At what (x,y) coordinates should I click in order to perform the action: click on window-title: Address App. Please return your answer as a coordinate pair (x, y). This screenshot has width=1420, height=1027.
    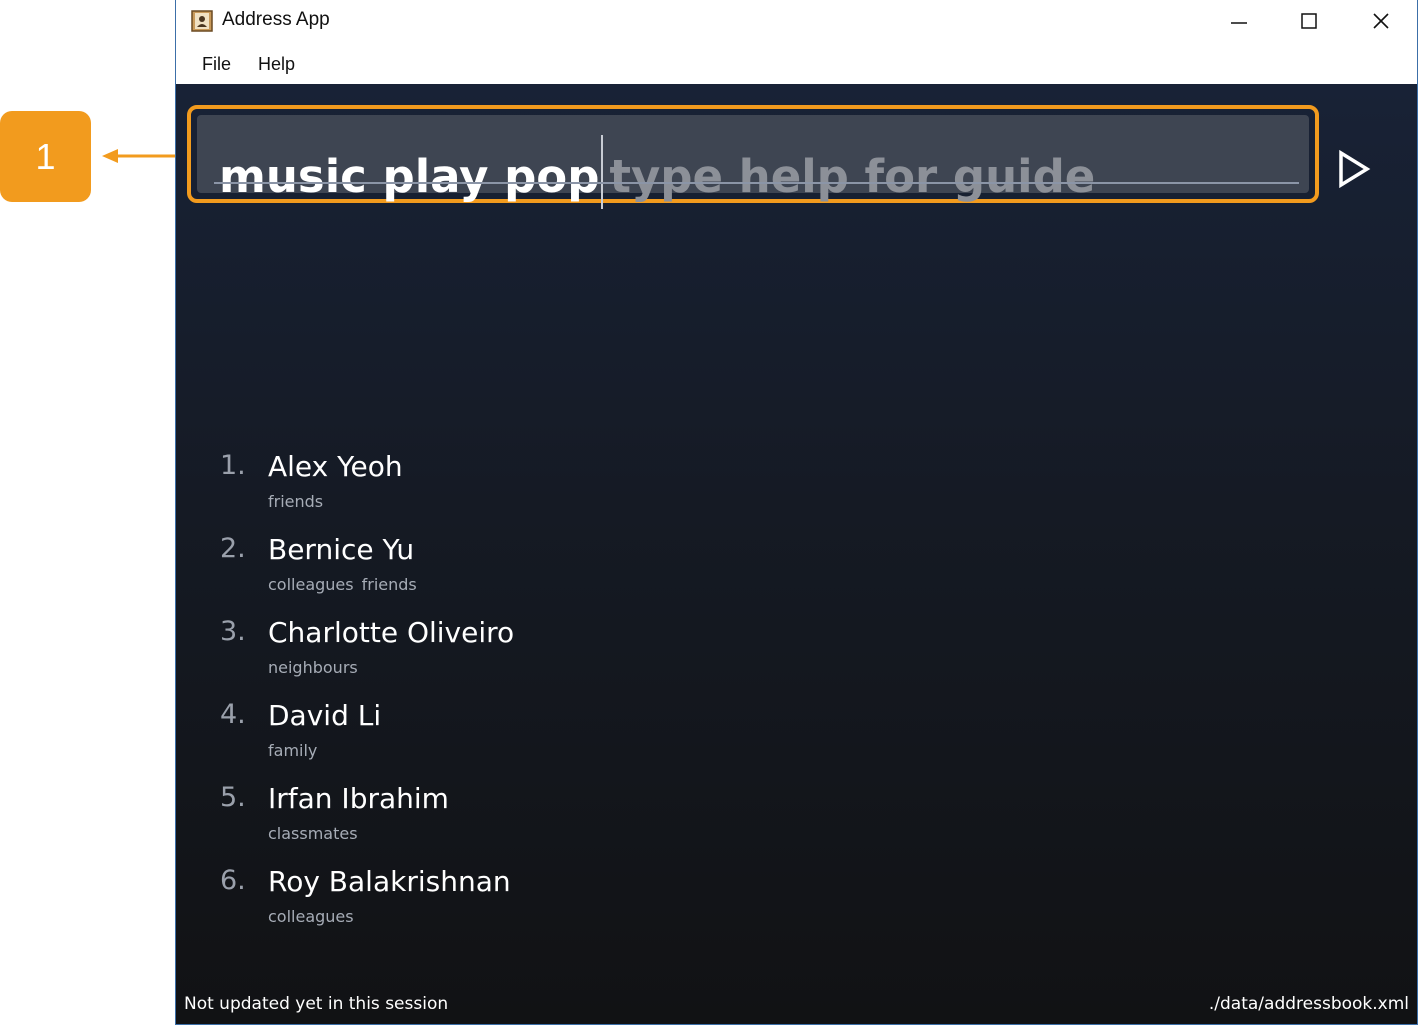
    Looking at the image, I should click on (276, 19).